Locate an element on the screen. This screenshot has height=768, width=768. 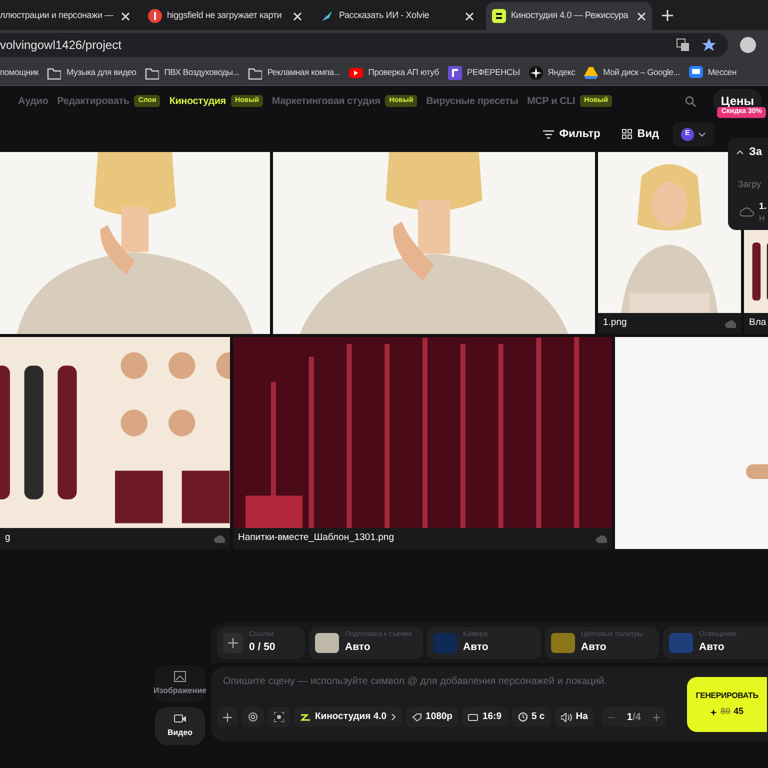
image-count: 1/4 is located at coordinates (634, 717).